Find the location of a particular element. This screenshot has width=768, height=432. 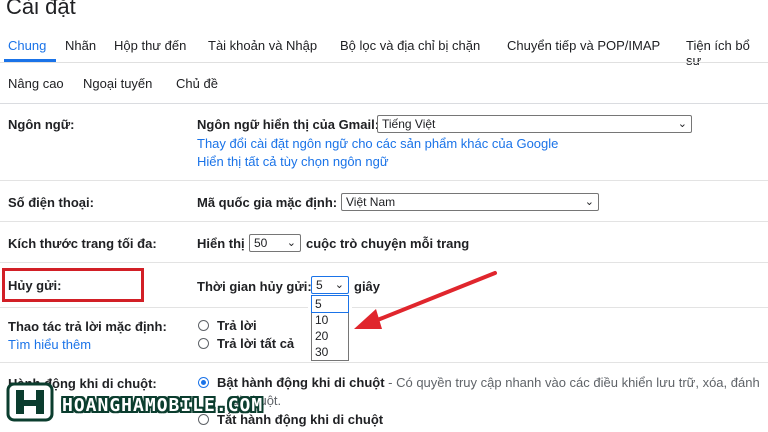

country-code-value: Việt Nam is located at coordinates (371, 202).